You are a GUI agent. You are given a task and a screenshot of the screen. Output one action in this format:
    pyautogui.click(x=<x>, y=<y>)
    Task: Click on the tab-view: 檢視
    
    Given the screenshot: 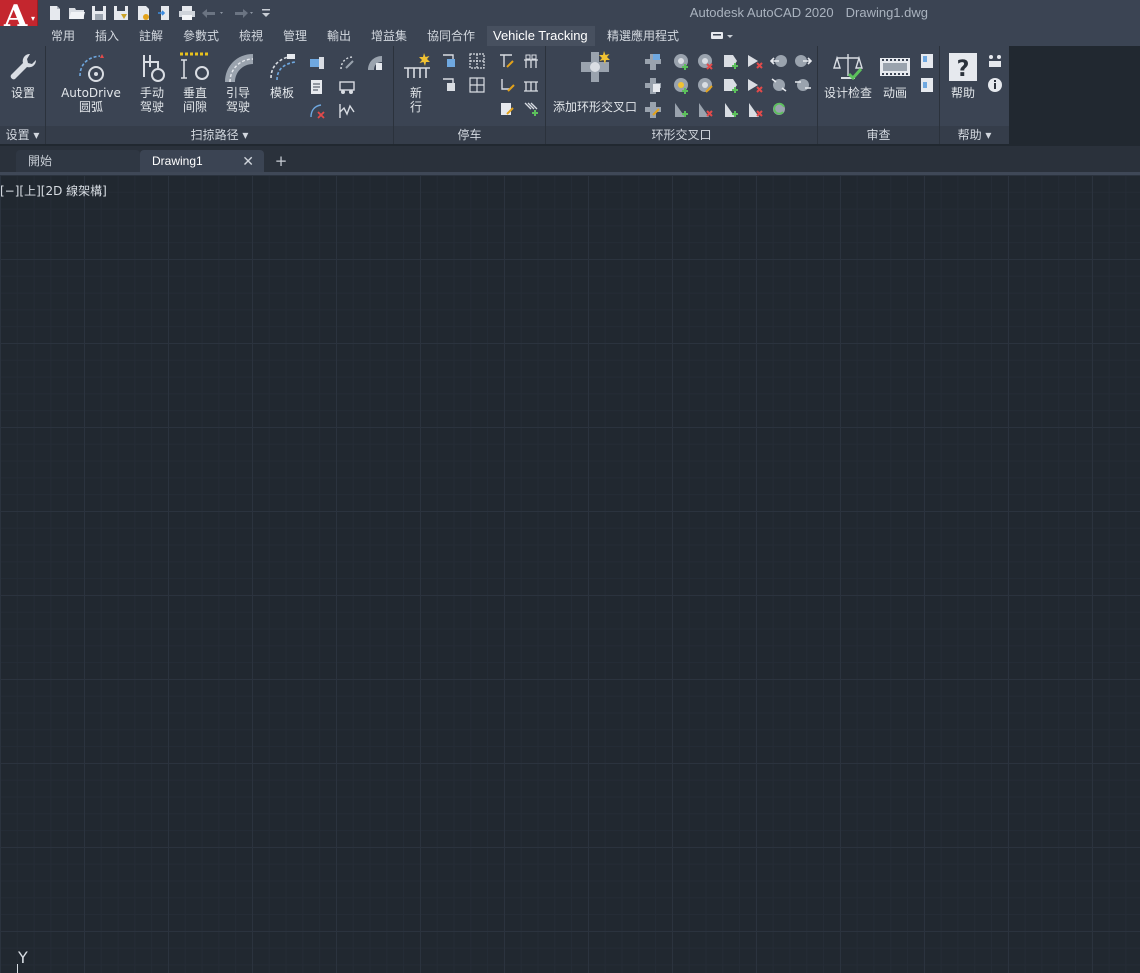 What is the action you would take?
    pyautogui.click(x=251, y=36)
    